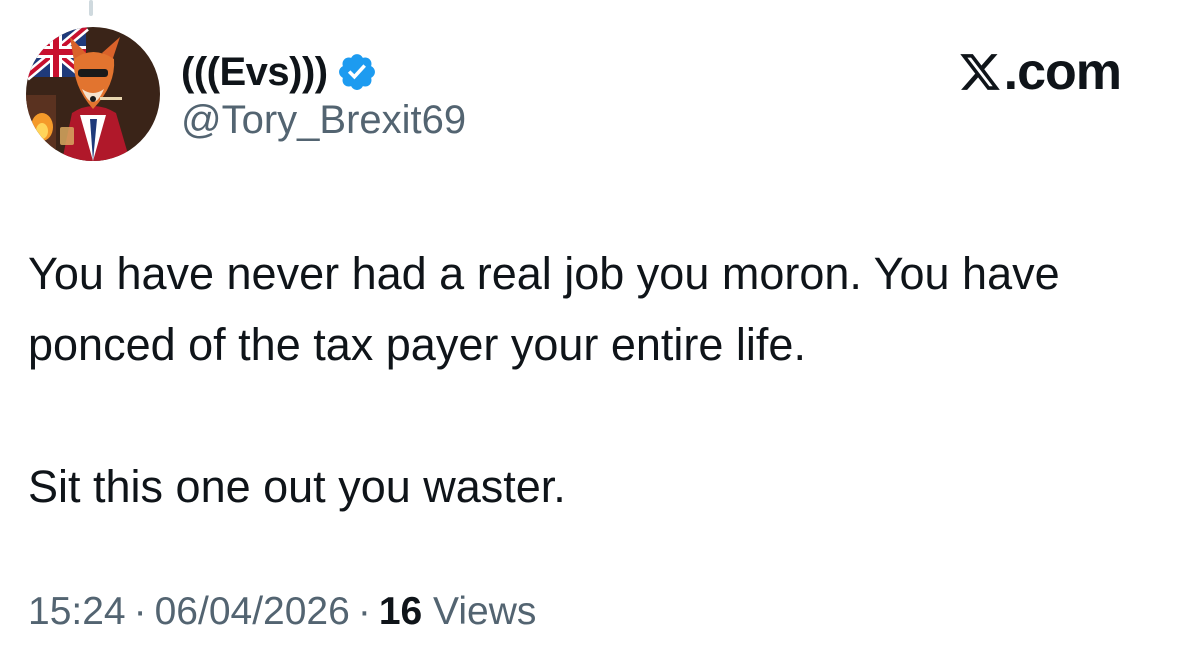  What do you see at coordinates (980, 72) in the screenshot?
I see `x-logo-icon` at bounding box center [980, 72].